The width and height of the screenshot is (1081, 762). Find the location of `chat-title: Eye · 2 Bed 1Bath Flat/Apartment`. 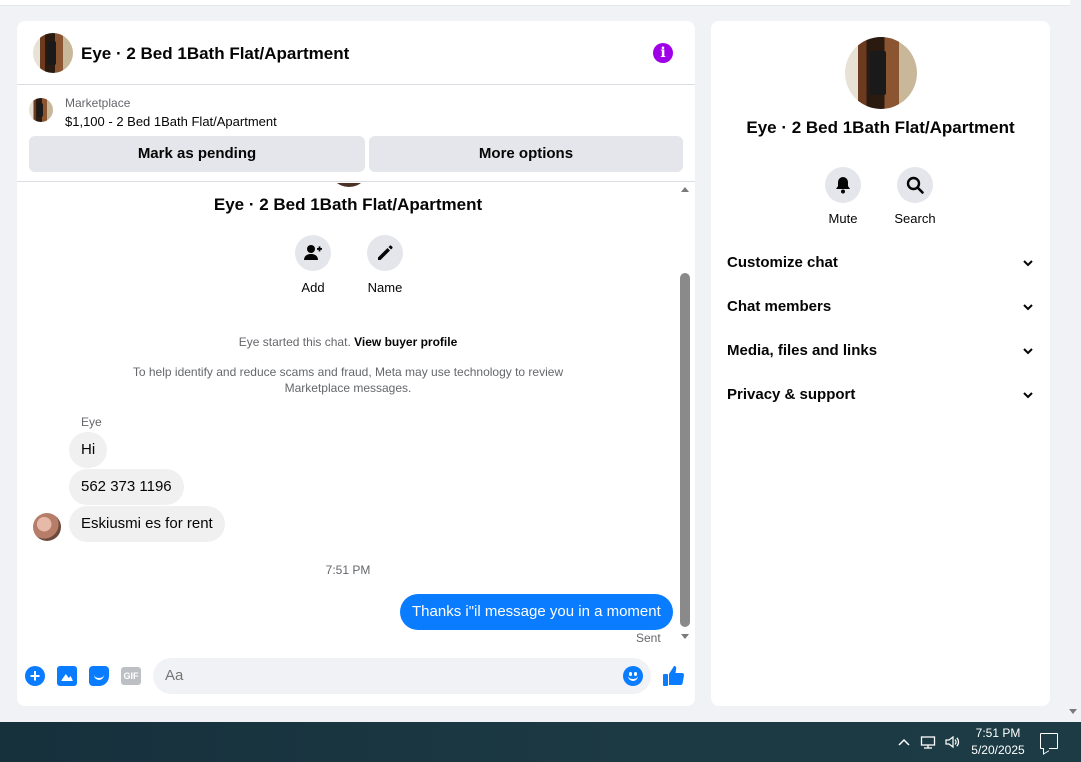

chat-title: Eye · 2 Bed 1Bath Flat/Apartment is located at coordinates (348, 204).